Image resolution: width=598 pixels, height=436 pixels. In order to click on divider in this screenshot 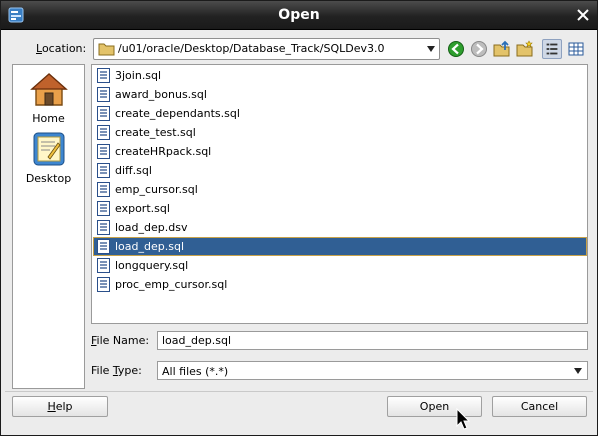, I will do `click(299, 391)`.